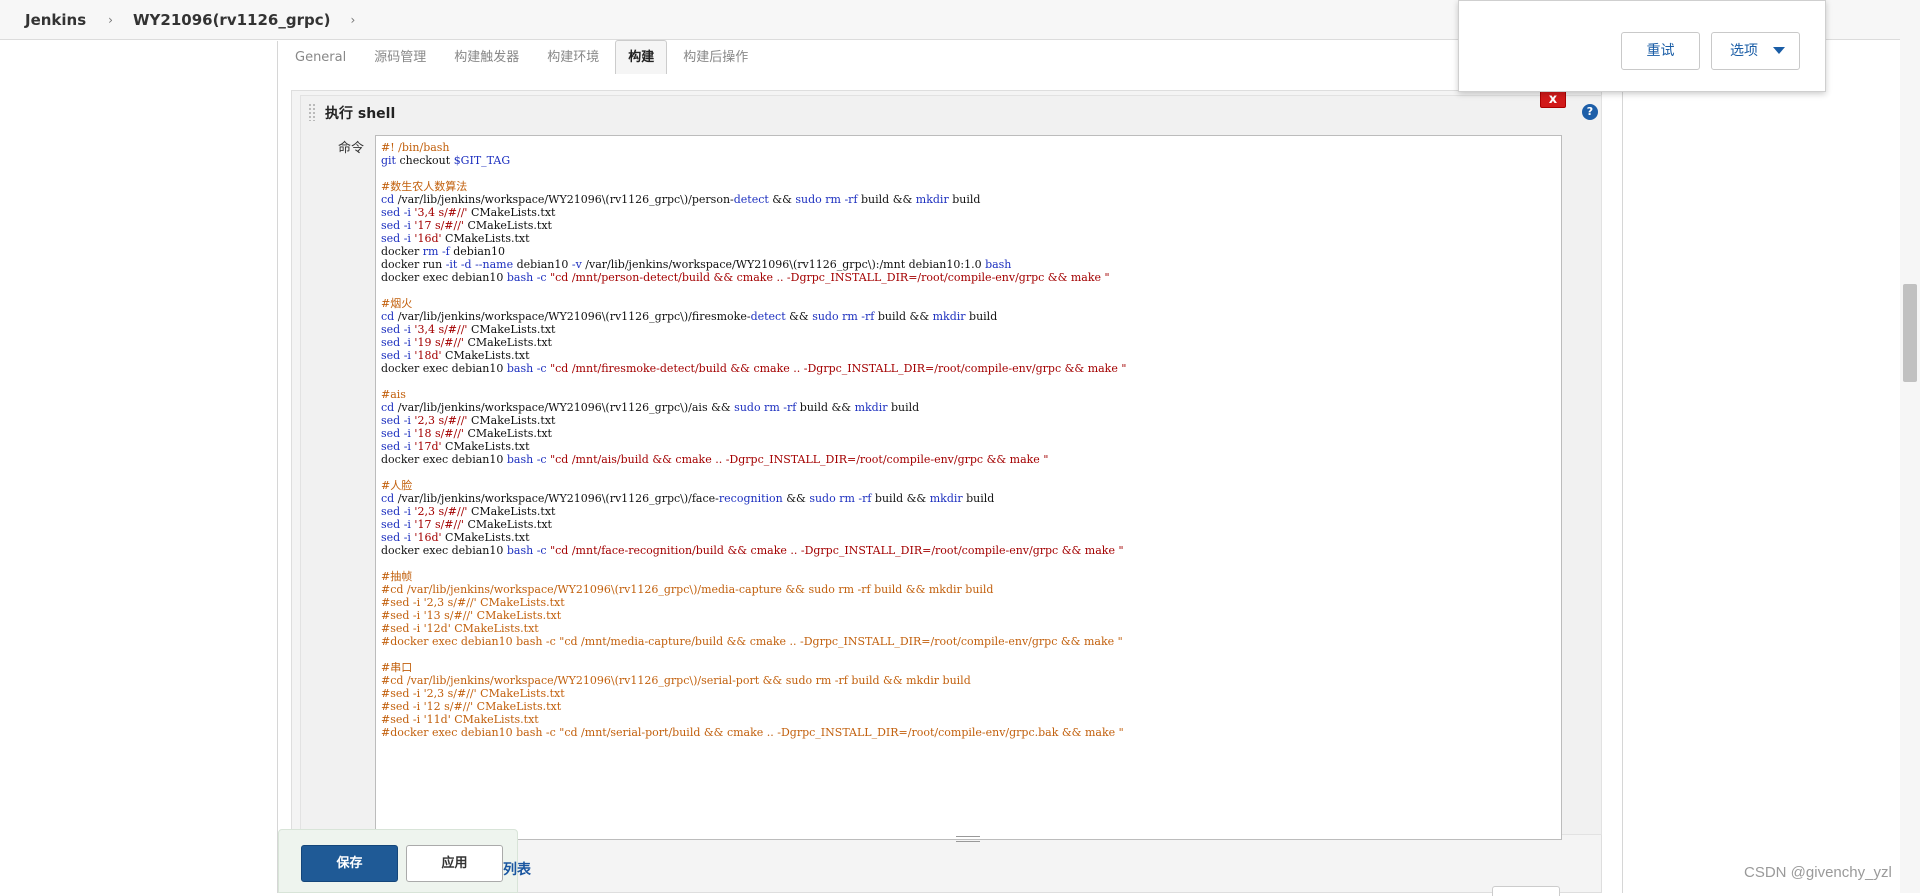 The height and width of the screenshot is (896, 1920). What do you see at coordinates (971, 615) in the screenshot?
I see `code-line: #sed -i '13 s/#//' CMakeLists.txt` at bounding box center [971, 615].